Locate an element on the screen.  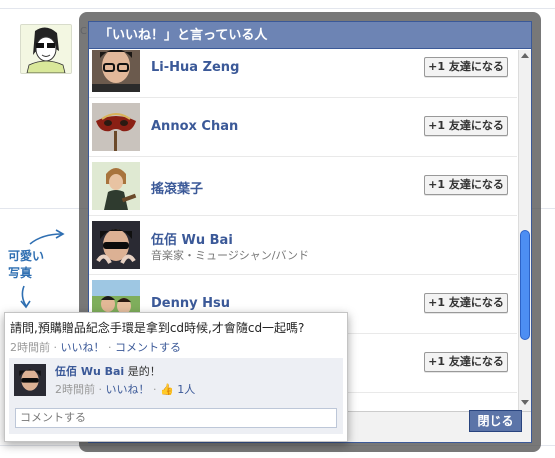
annotation-text: 可愛い 写真 is located at coordinates (26, 265).